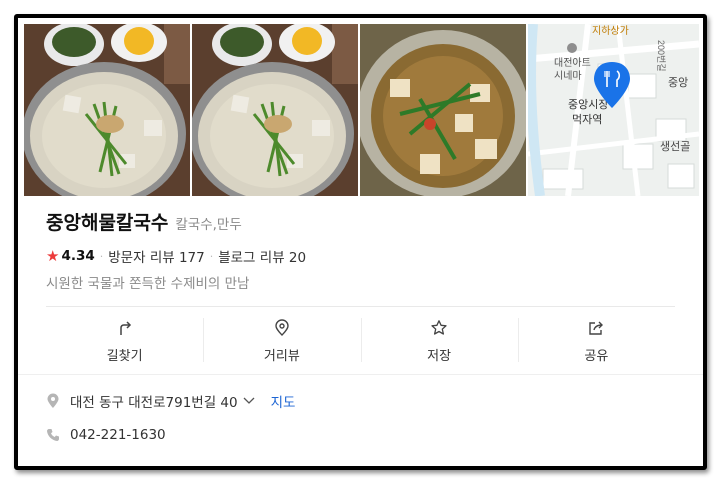  Describe the element at coordinates (596, 356) in the screenshot. I see `share-label: 공유` at that location.